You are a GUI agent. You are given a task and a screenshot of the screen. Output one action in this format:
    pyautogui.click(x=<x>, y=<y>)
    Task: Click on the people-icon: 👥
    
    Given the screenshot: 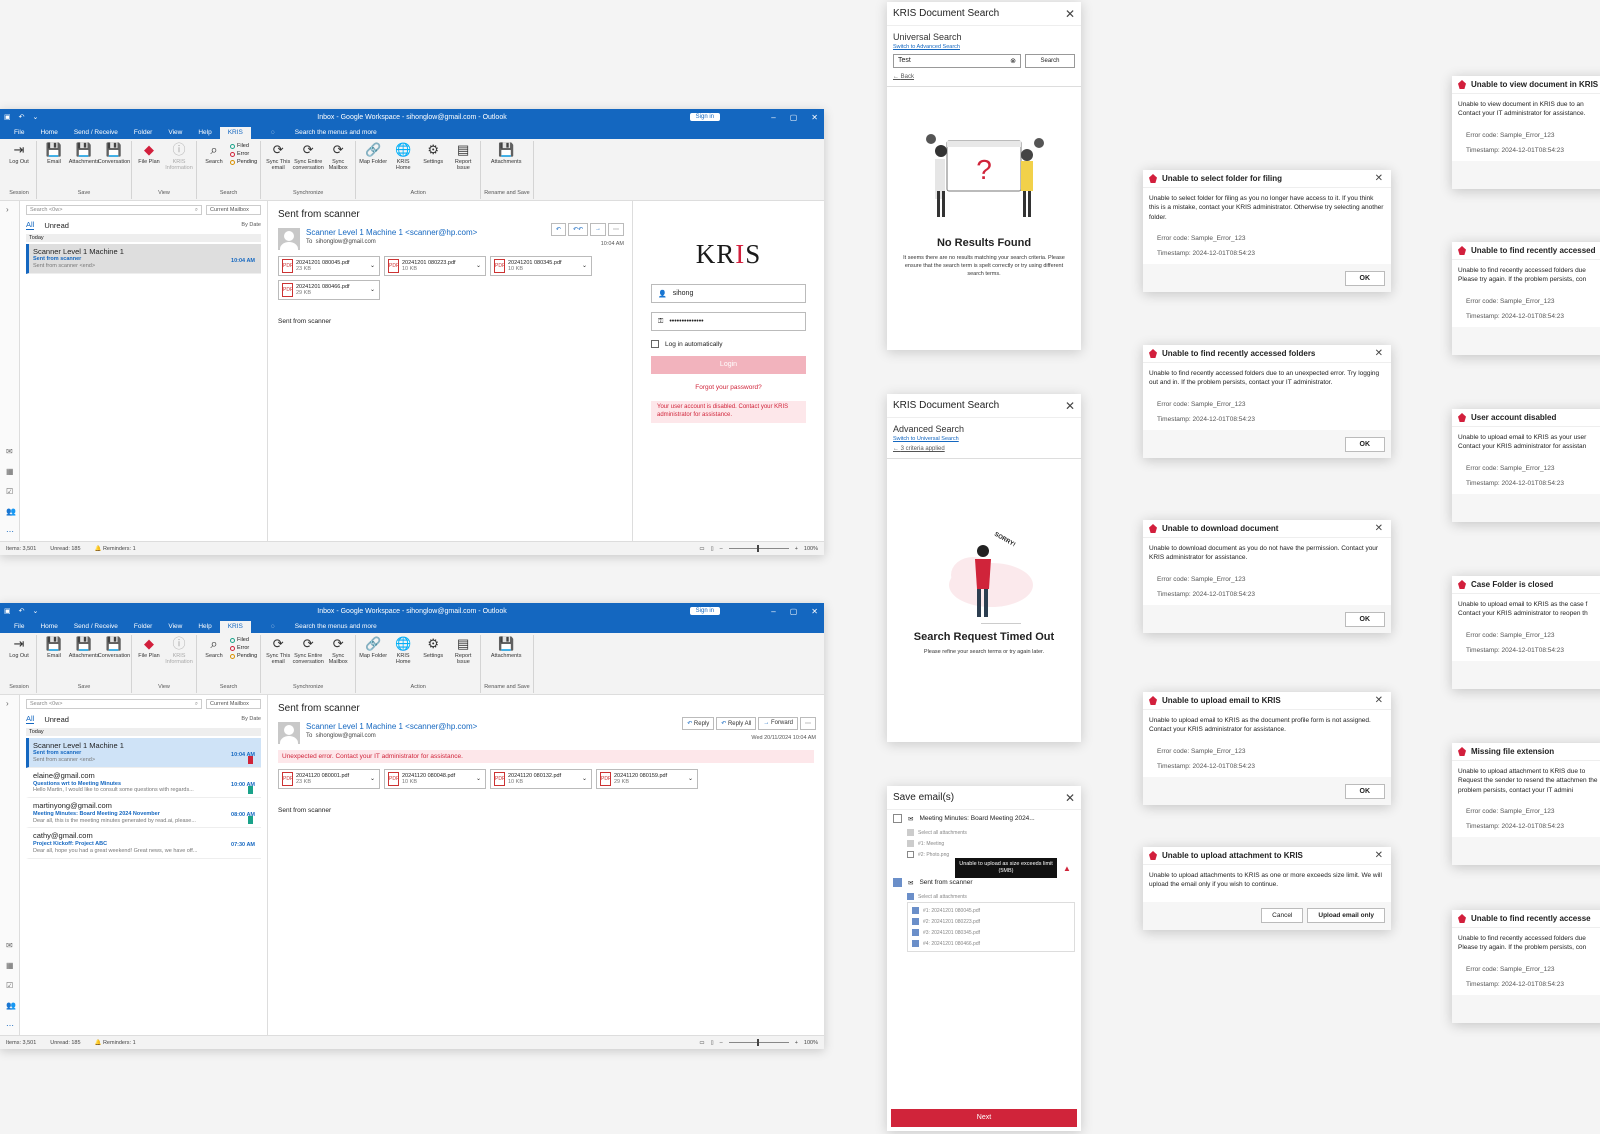 What is the action you would take?
    pyautogui.click(x=11, y=511)
    